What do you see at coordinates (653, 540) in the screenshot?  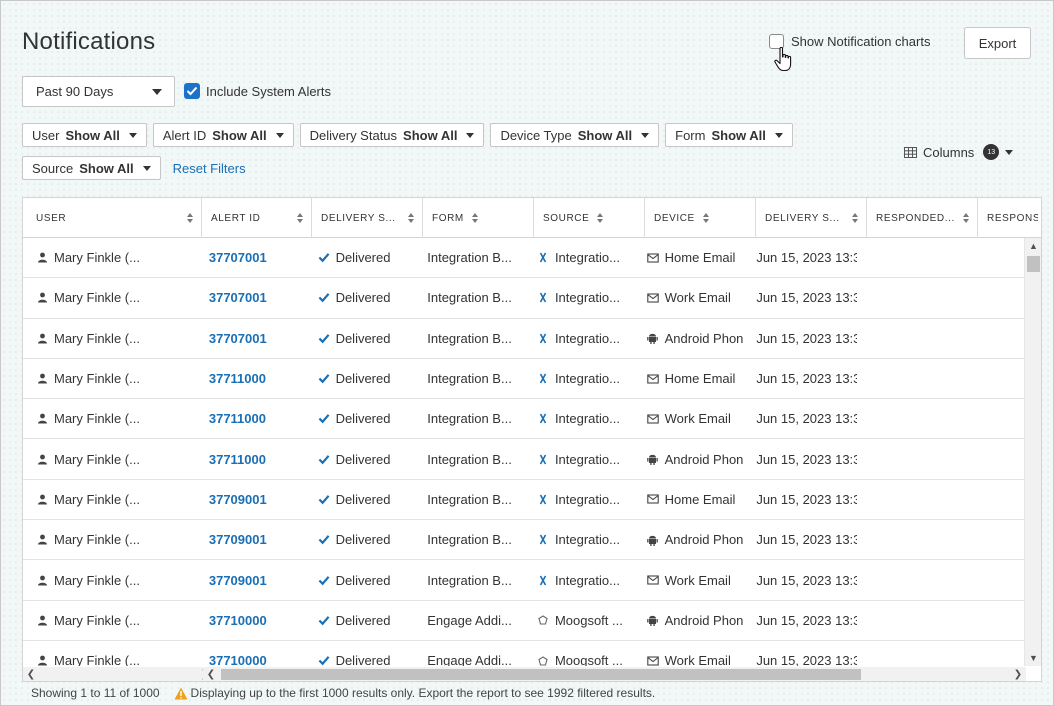 I see `android-icon` at bounding box center [653, 540].